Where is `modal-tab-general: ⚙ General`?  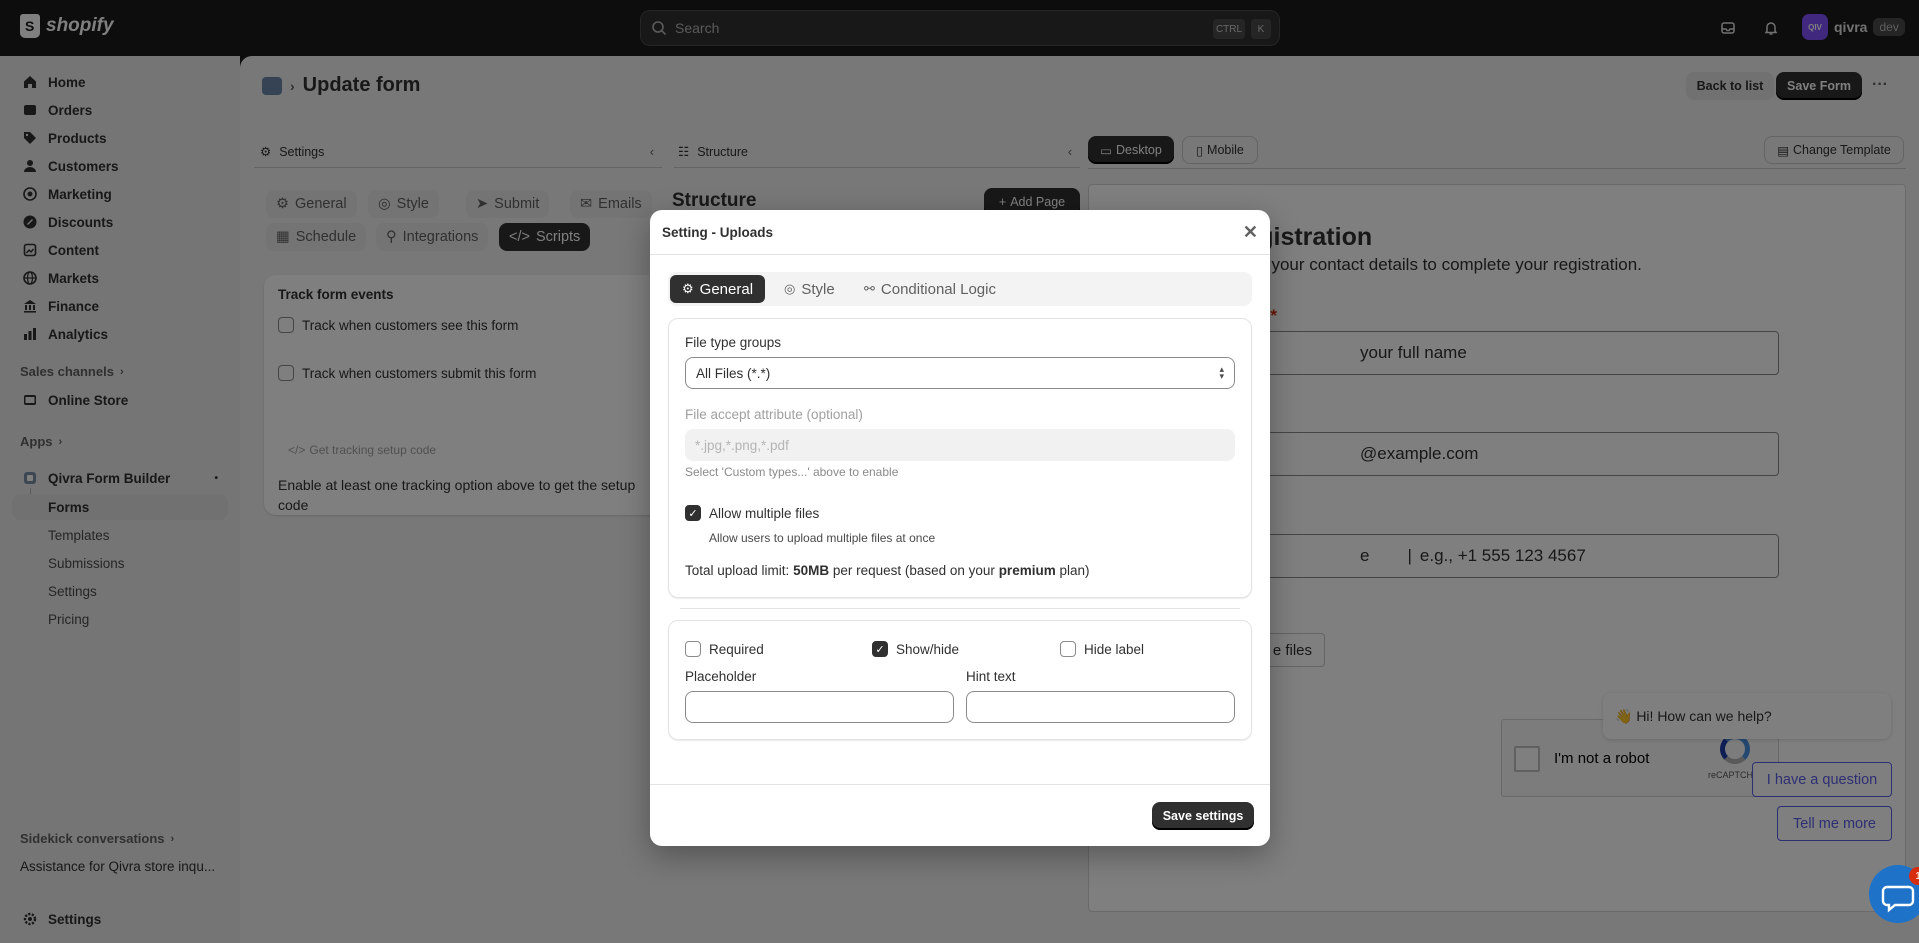
modal-tab-general: ⚙ General is located at coordinates (718, 289).